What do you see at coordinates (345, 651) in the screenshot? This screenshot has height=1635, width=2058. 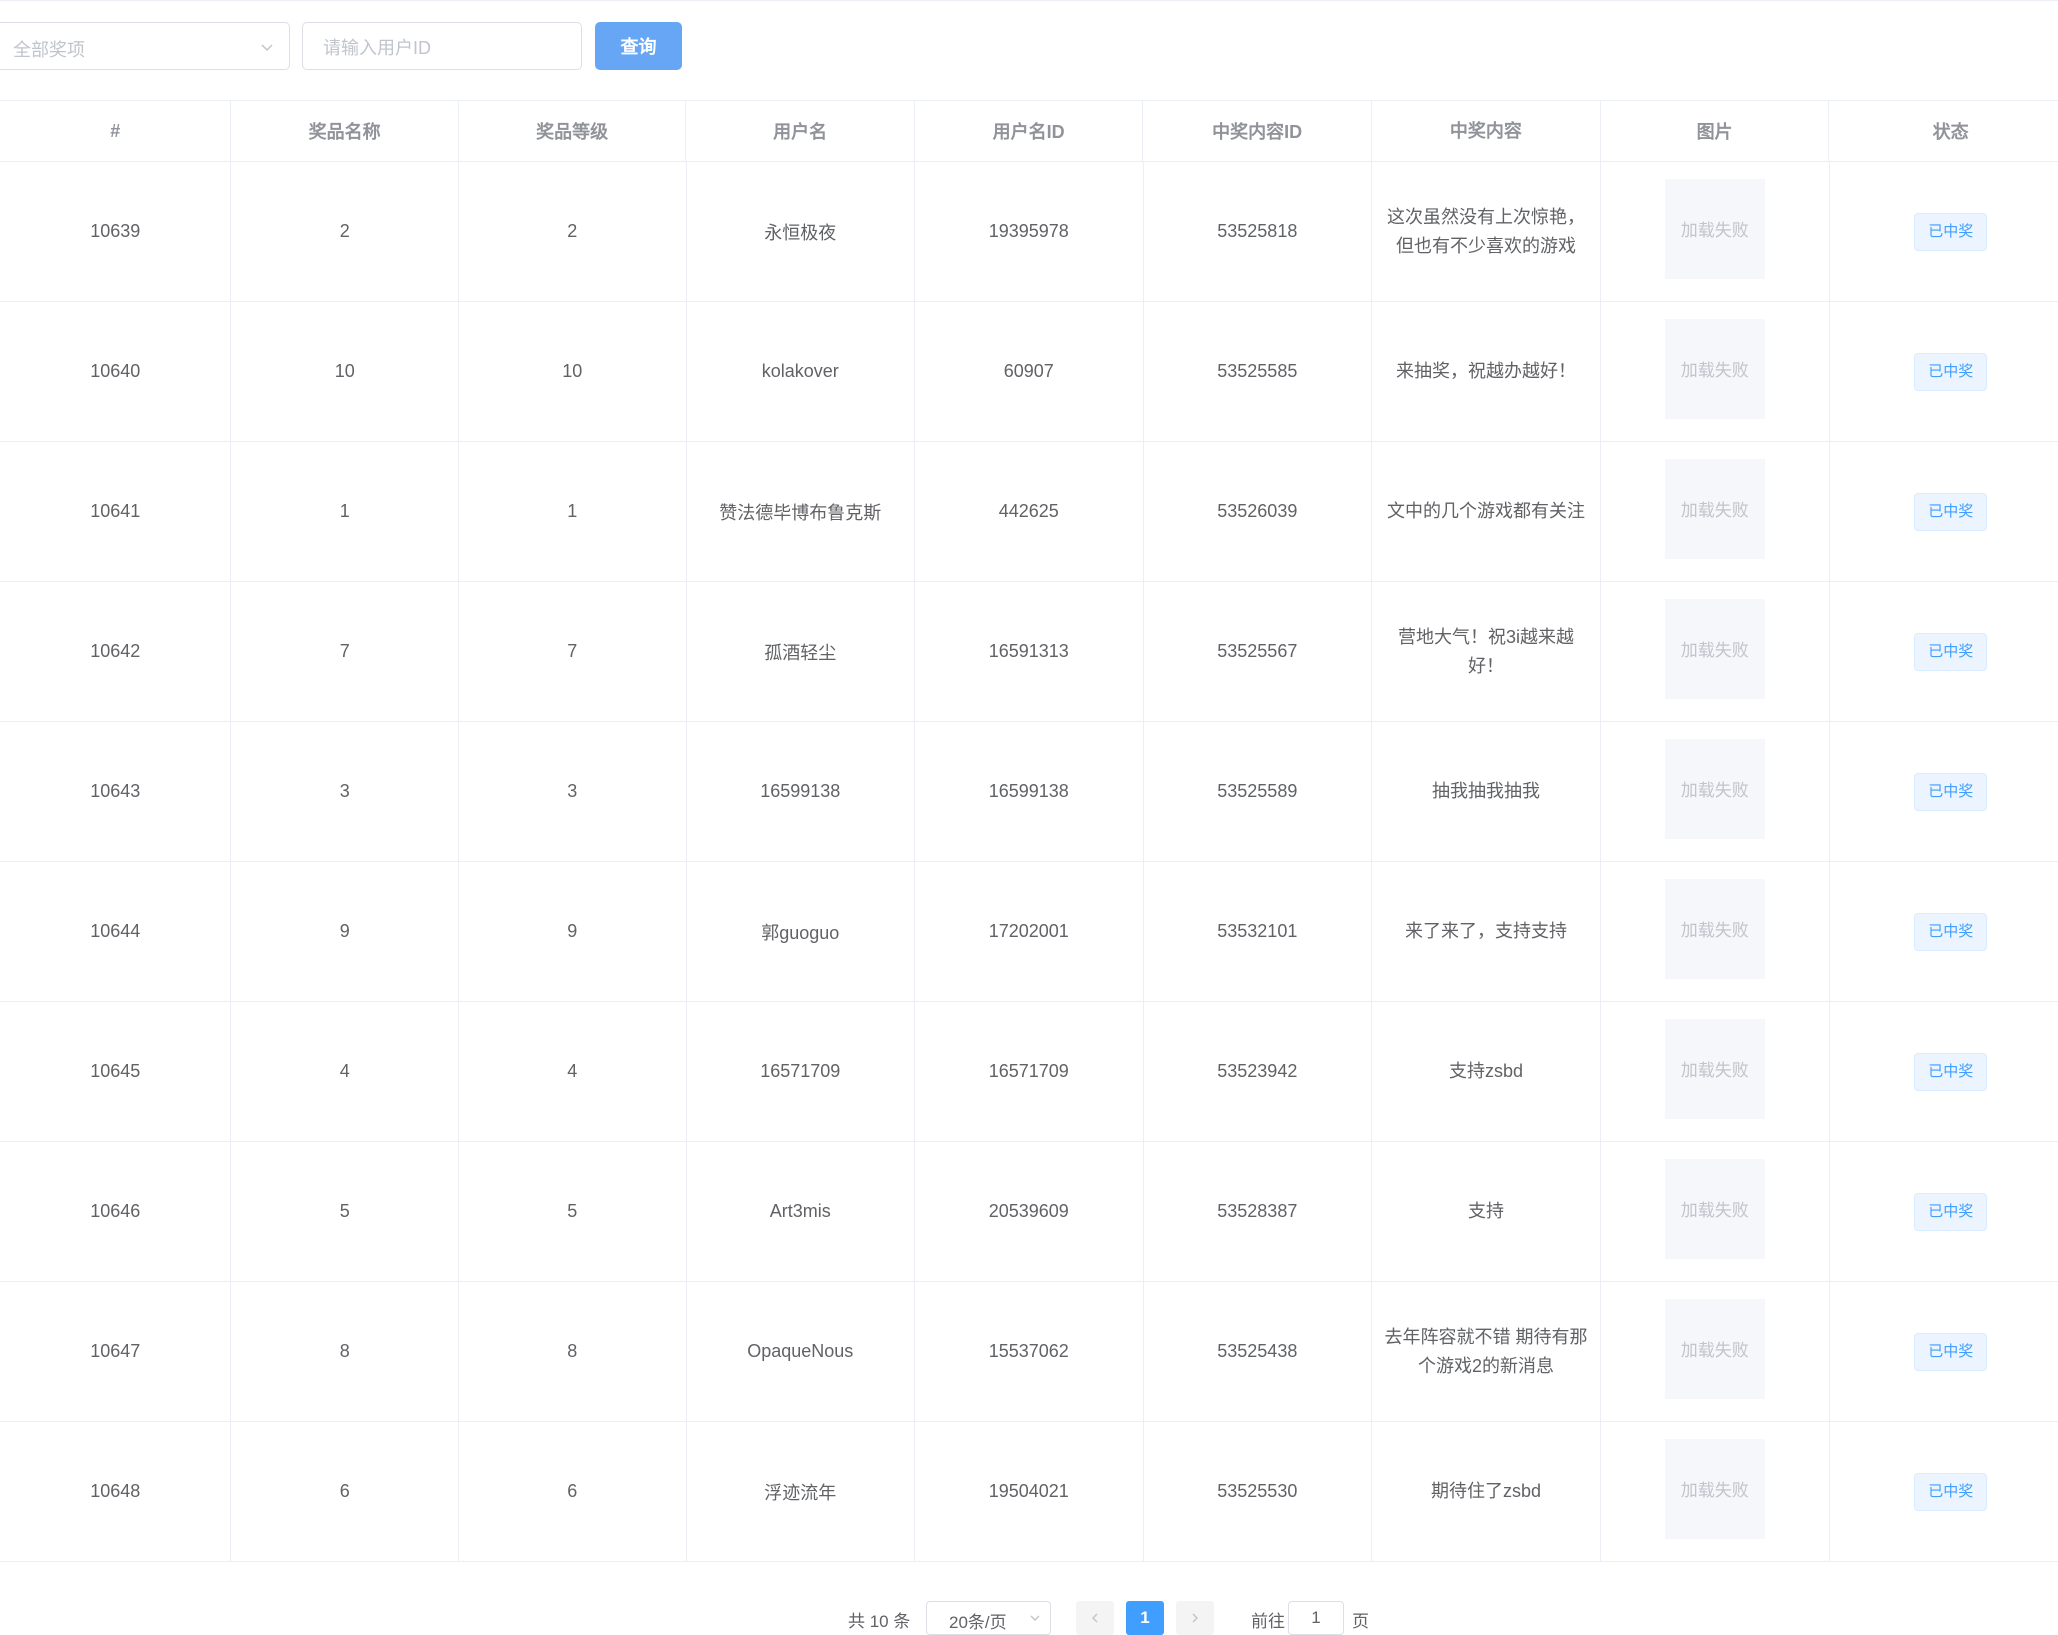 I see `cell-prize-name: 7` at bounding box center [345, 651].